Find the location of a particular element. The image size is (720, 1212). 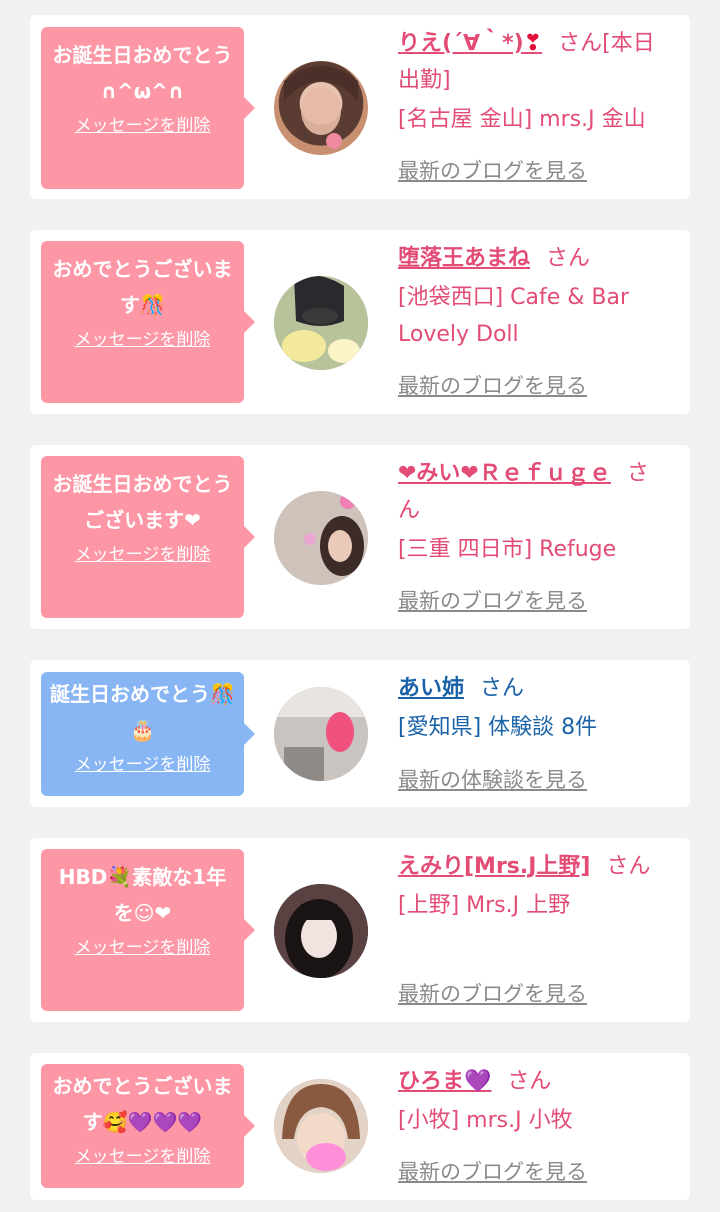

user-name-link: りえ(´∀｀*)❣ is located at coordinates (470, 43).